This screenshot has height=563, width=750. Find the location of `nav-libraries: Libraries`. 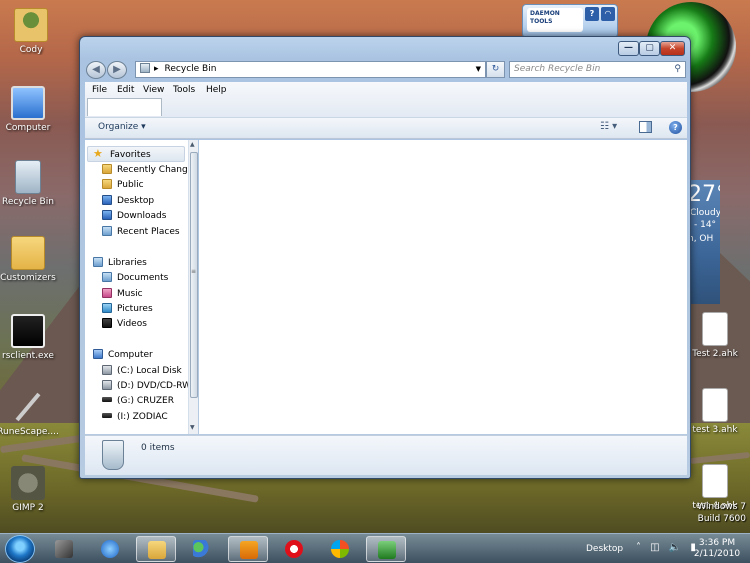

nav-libraries: Libraries is located at coordinates (120, 263).